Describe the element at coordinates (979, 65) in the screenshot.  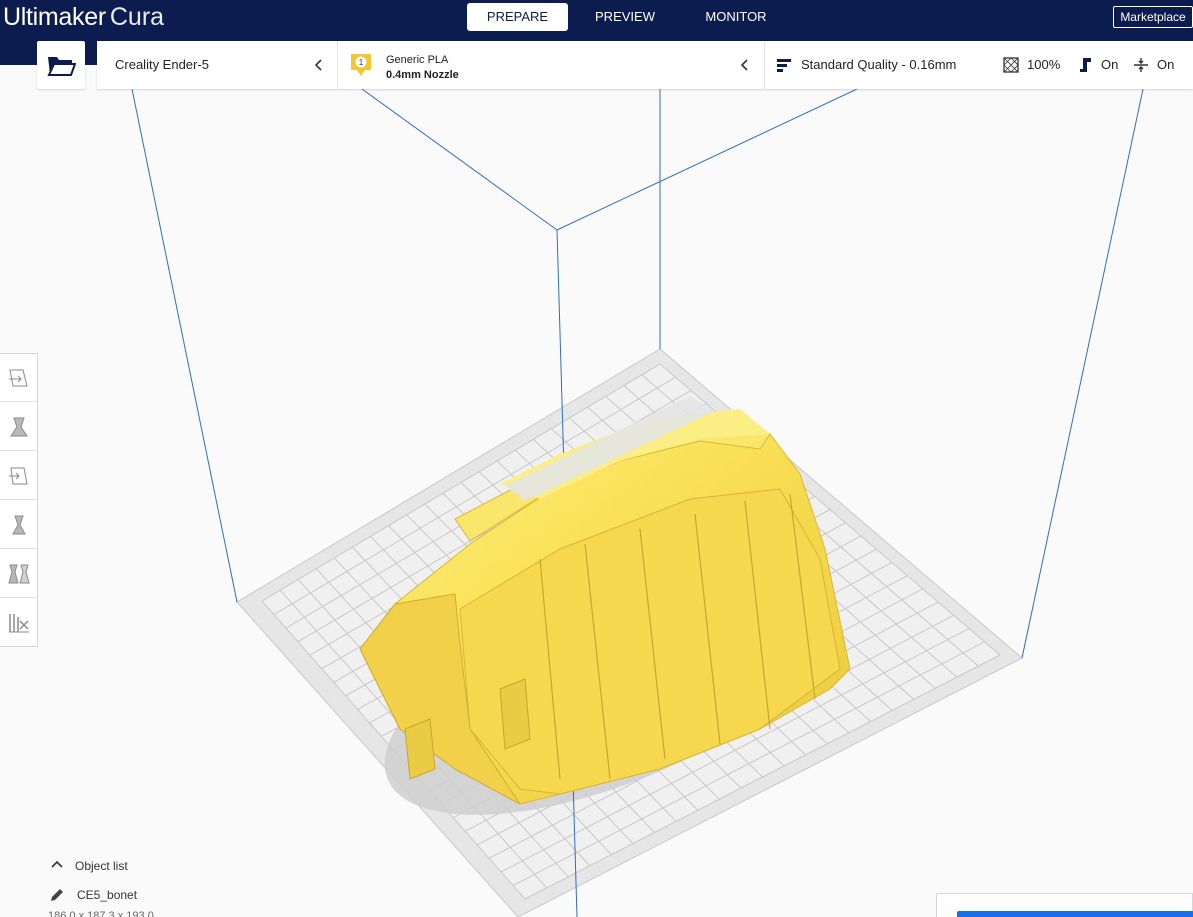
I see `print-settings-selector: Standard Quality - 0.16mm 100% On On` at that location.